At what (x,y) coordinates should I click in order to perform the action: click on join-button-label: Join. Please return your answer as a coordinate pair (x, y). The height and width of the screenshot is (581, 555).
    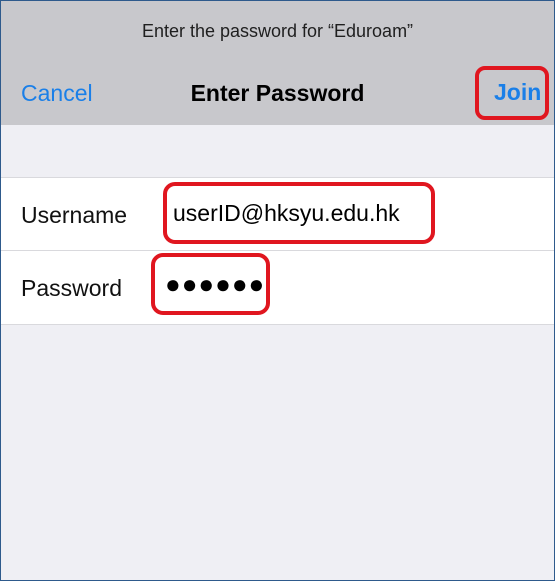
    Looking at the image, I should click on (518, 92).